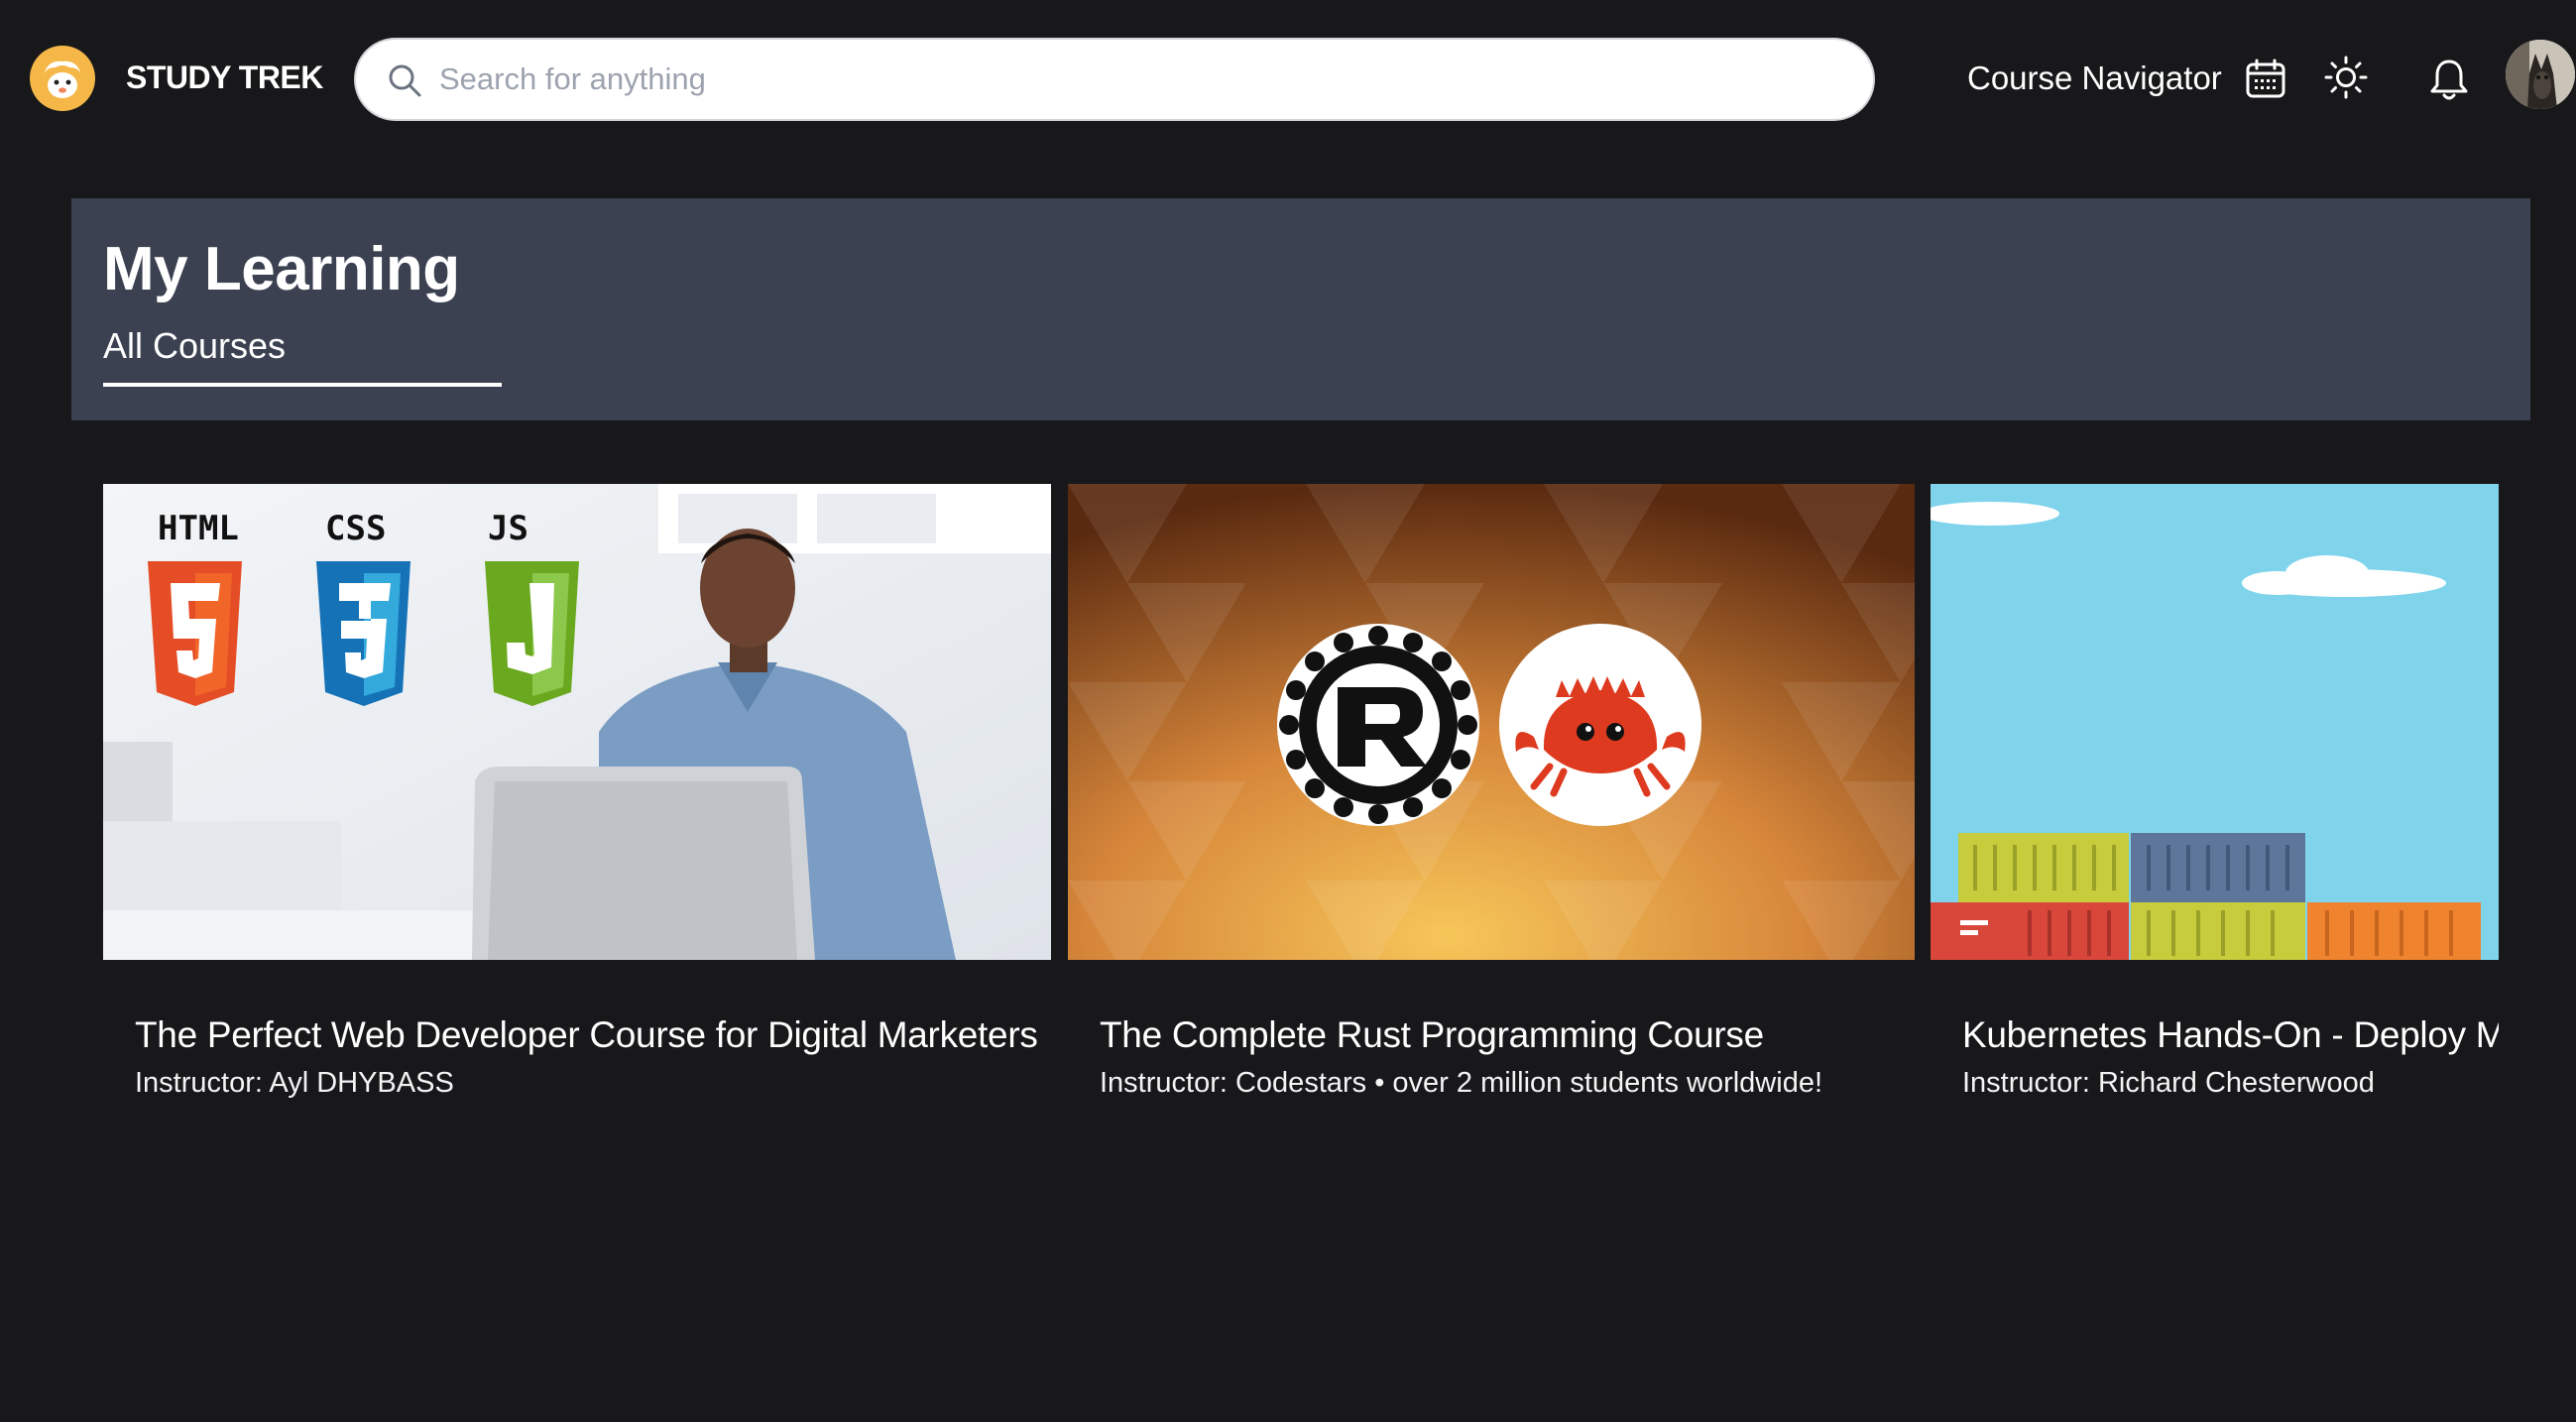  Describe the element at coordinates (577, 722) in the screenshot. I see `course-thumbnail: HTML CSS JS` at that location.